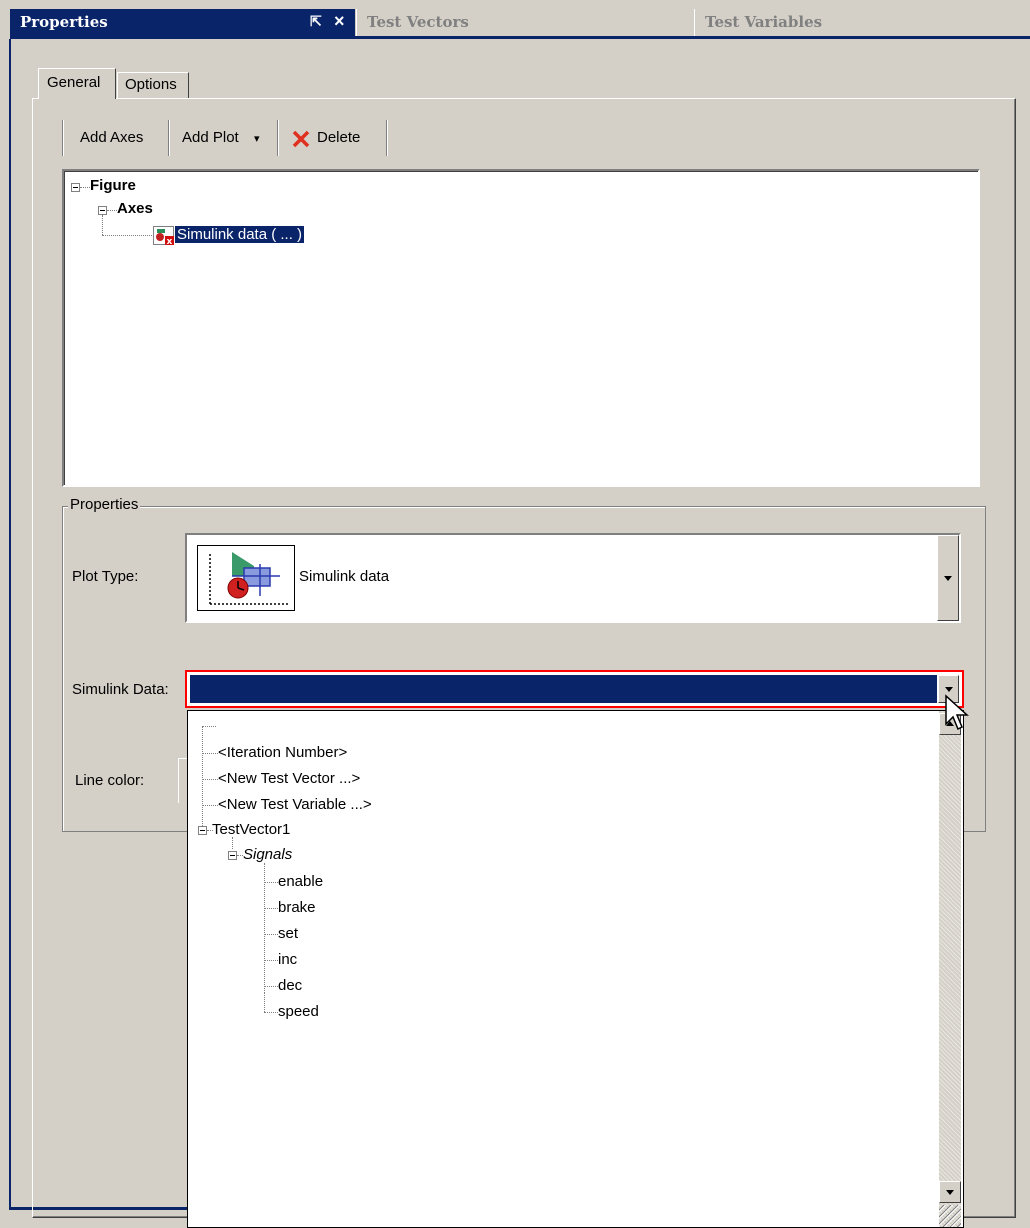  Describe the element at coordinates (300, 881) in the screenshot. I see `list-item-signal: enable` at that location.